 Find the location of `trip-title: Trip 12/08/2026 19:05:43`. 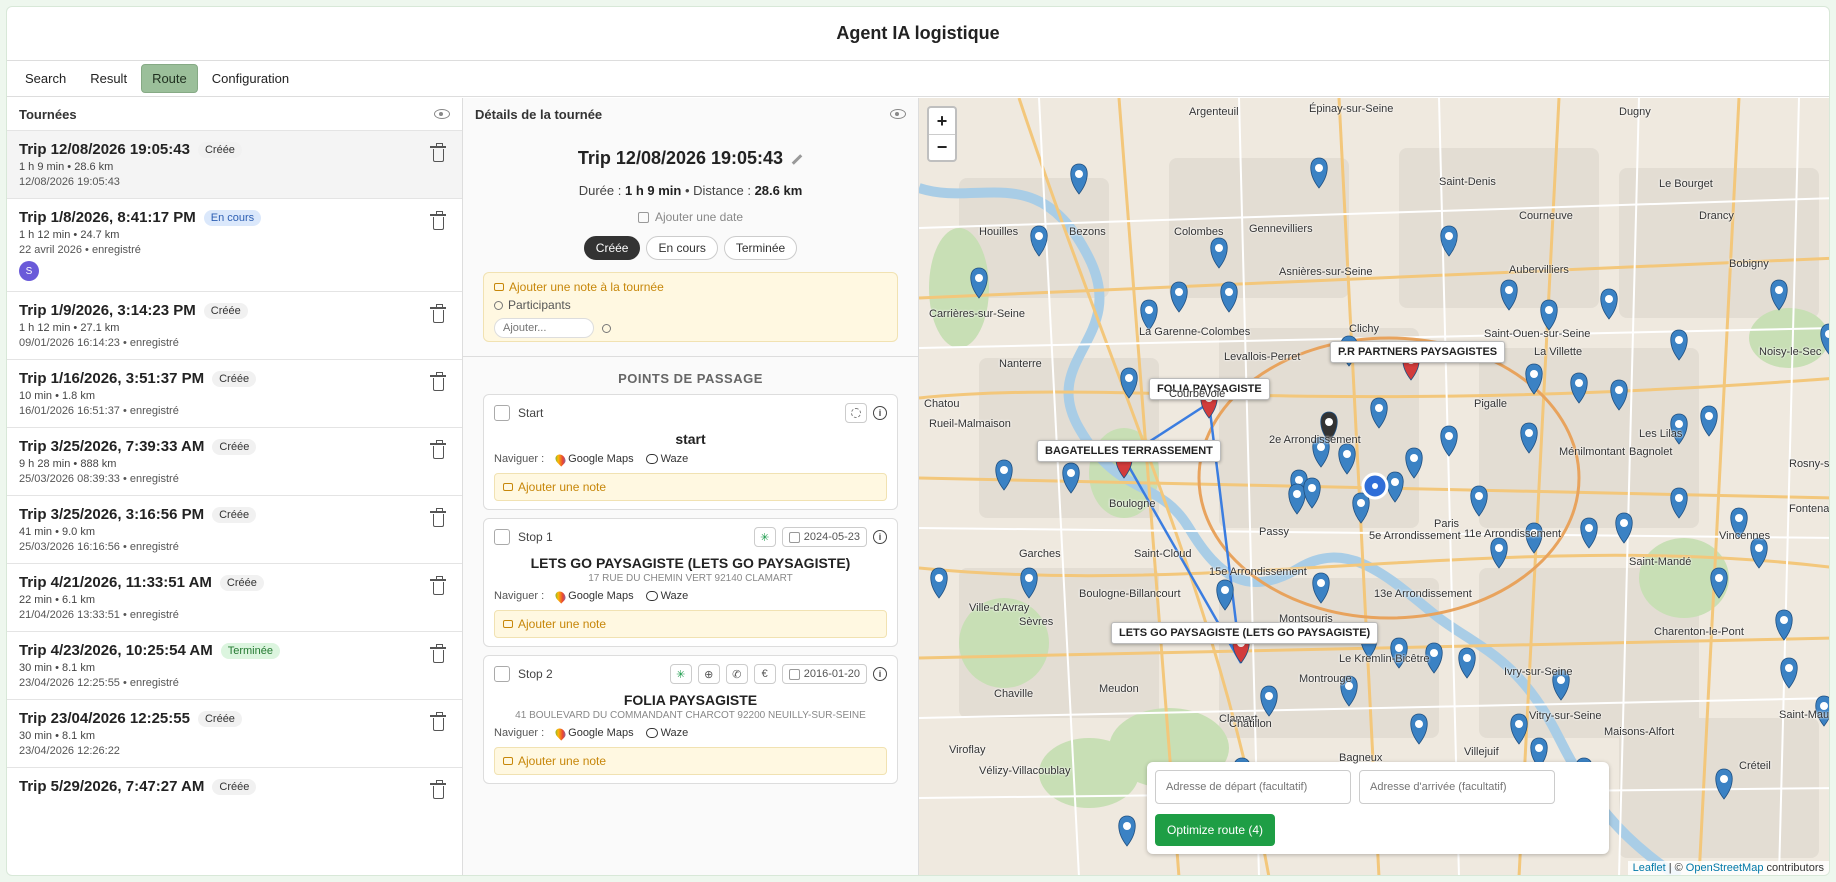

trip-title: Trip 12/08/2026 19:05:43 is located at coordinates (690, 158).